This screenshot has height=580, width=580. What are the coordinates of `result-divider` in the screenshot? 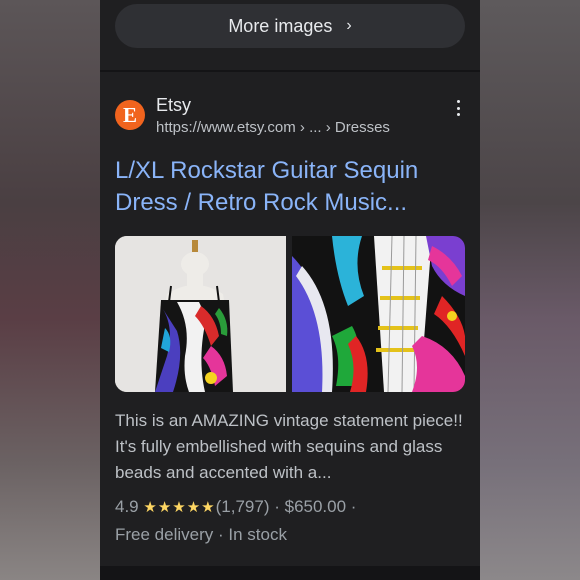 It's located at (290, 71).